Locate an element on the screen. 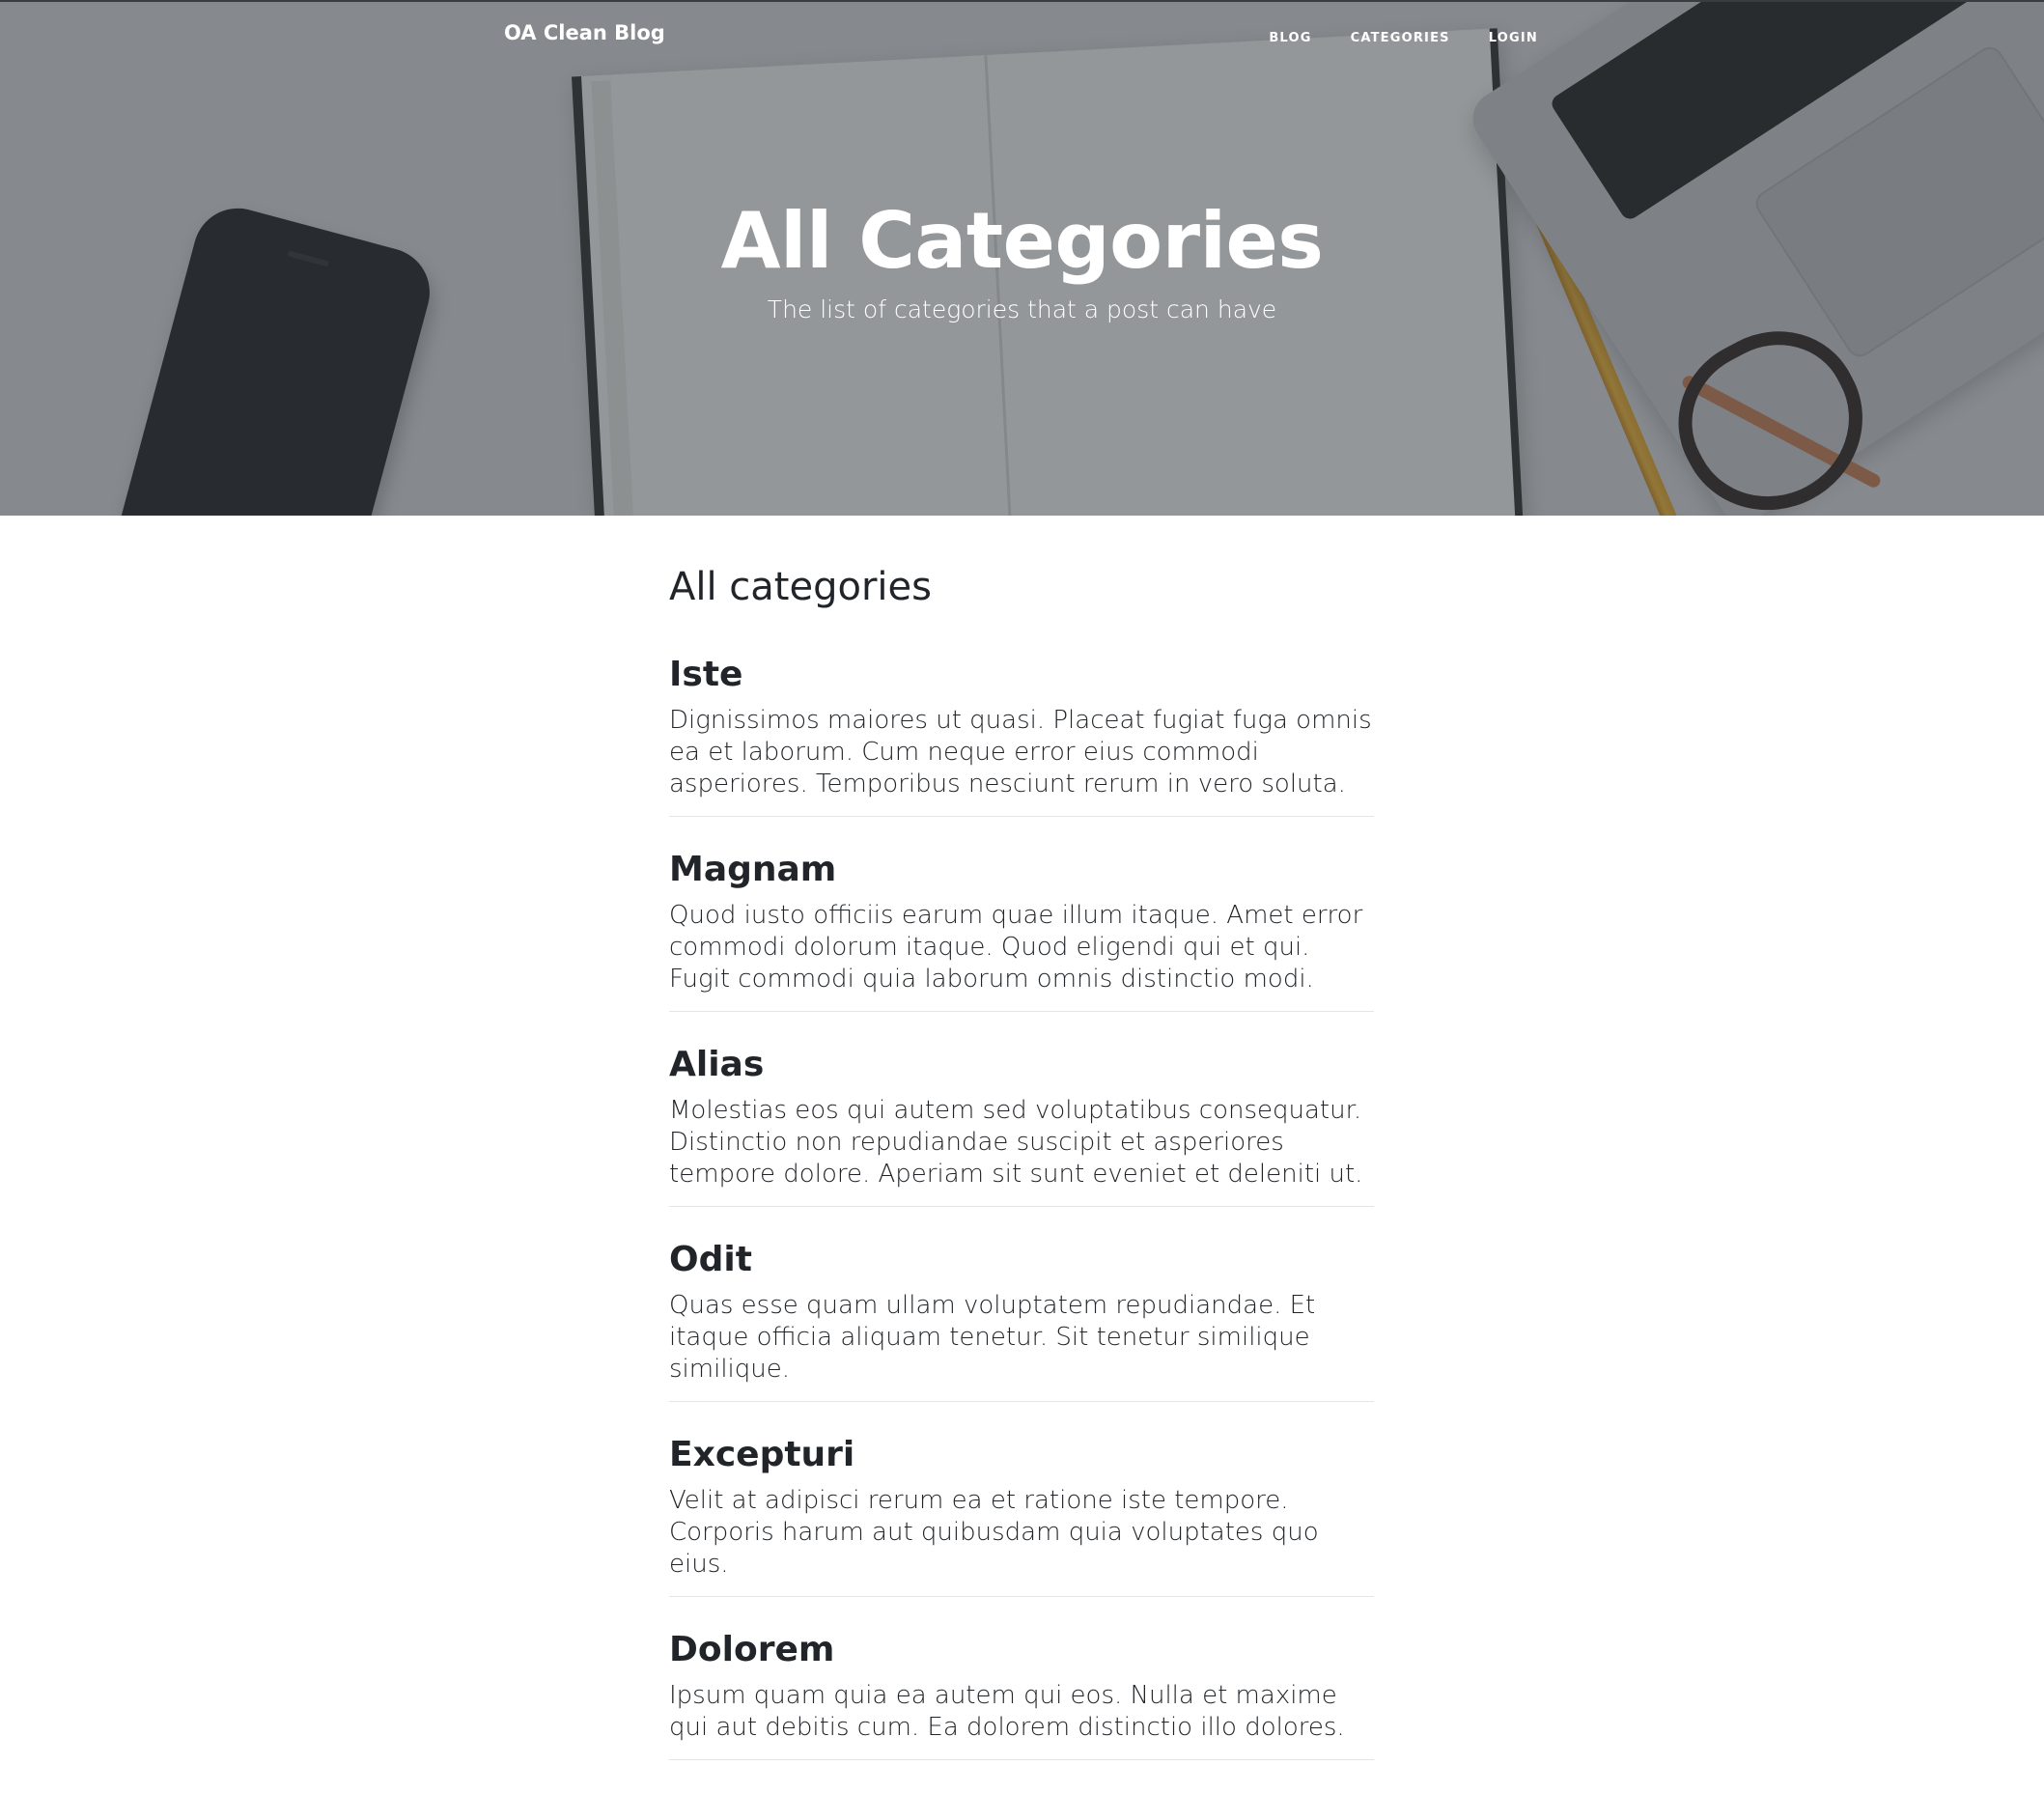 Image resolution: width=2044 pixels, height=1793 pixels. category-name: Magnam is located at coordinates (1022, 870).